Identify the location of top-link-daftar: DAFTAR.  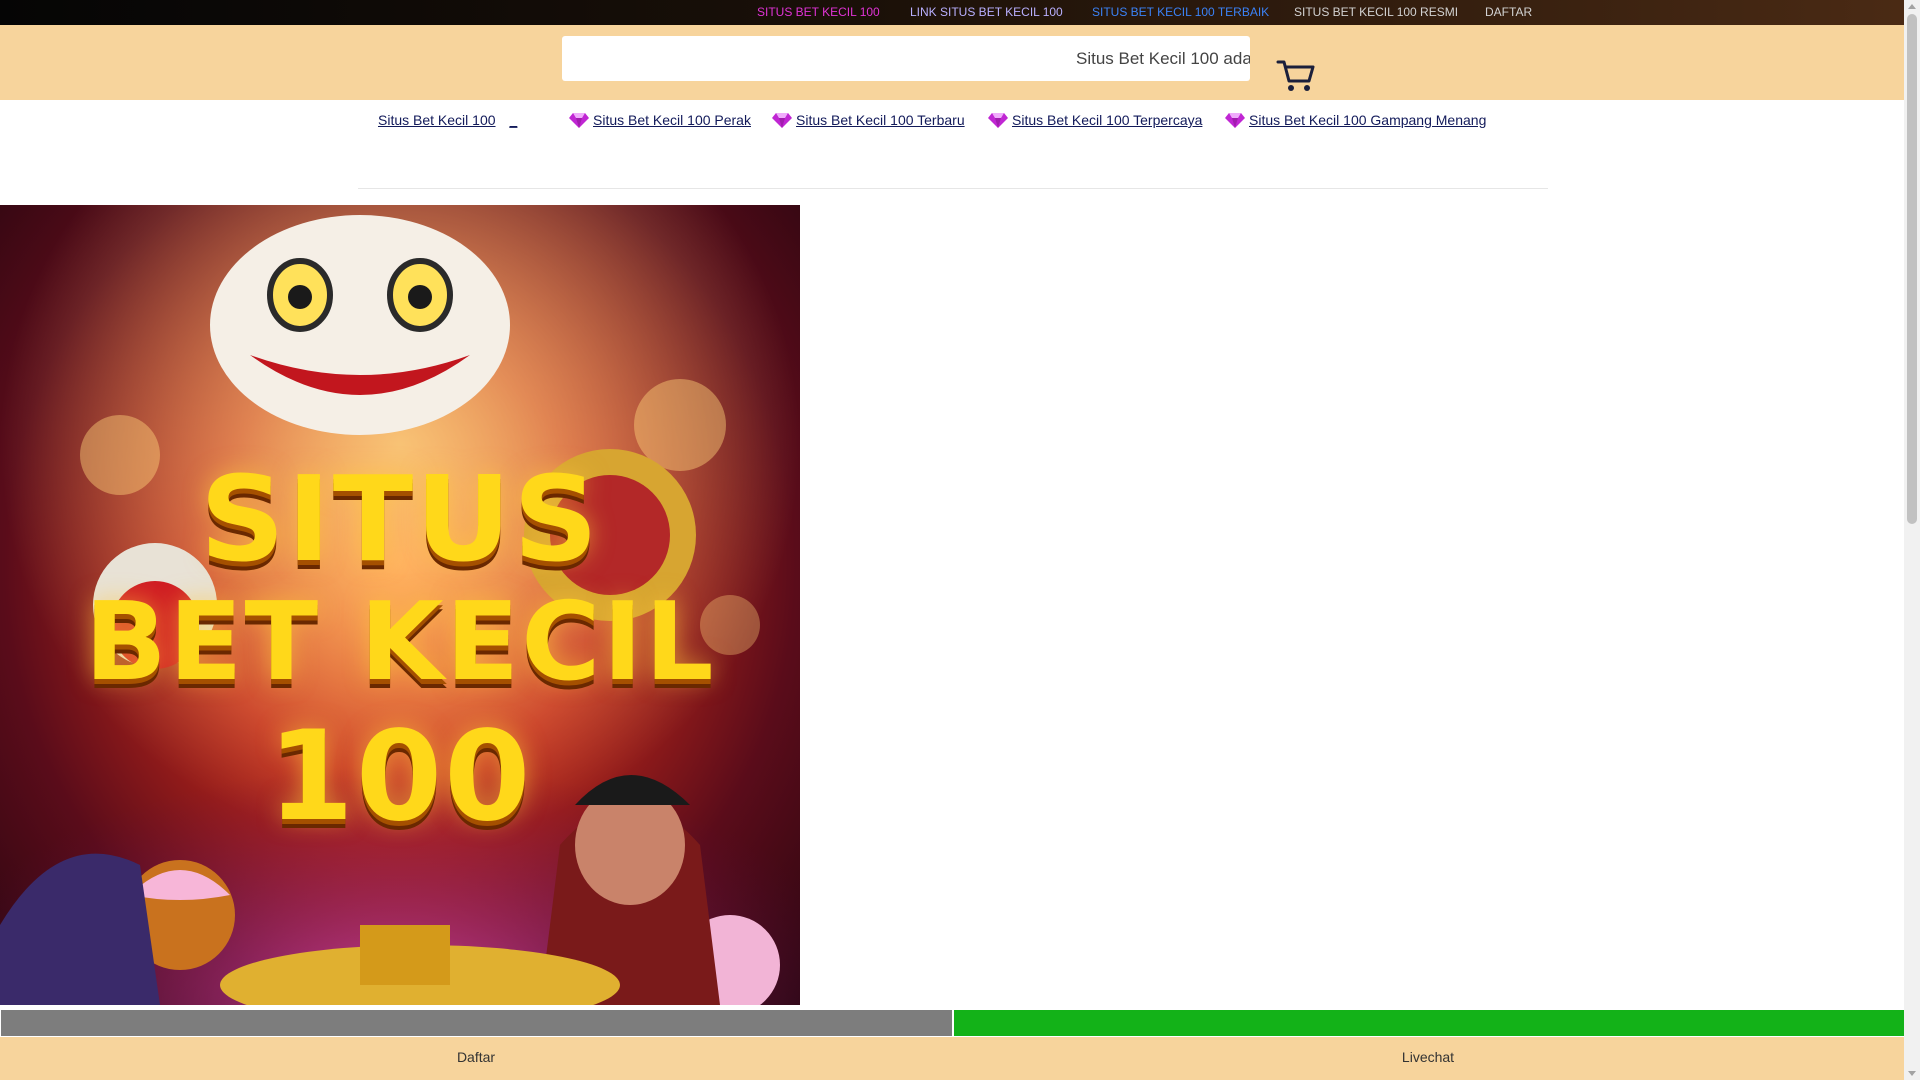
(1508, 12).